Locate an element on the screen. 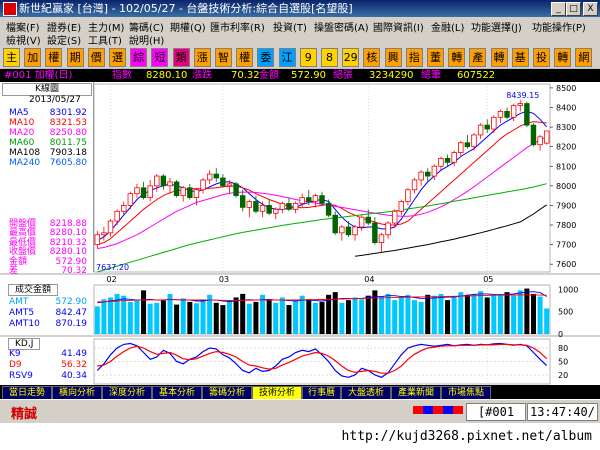 The height and width of the screenshot is (450, 600). tab-1: 橫向分析 is located at coordinates (77, 393).